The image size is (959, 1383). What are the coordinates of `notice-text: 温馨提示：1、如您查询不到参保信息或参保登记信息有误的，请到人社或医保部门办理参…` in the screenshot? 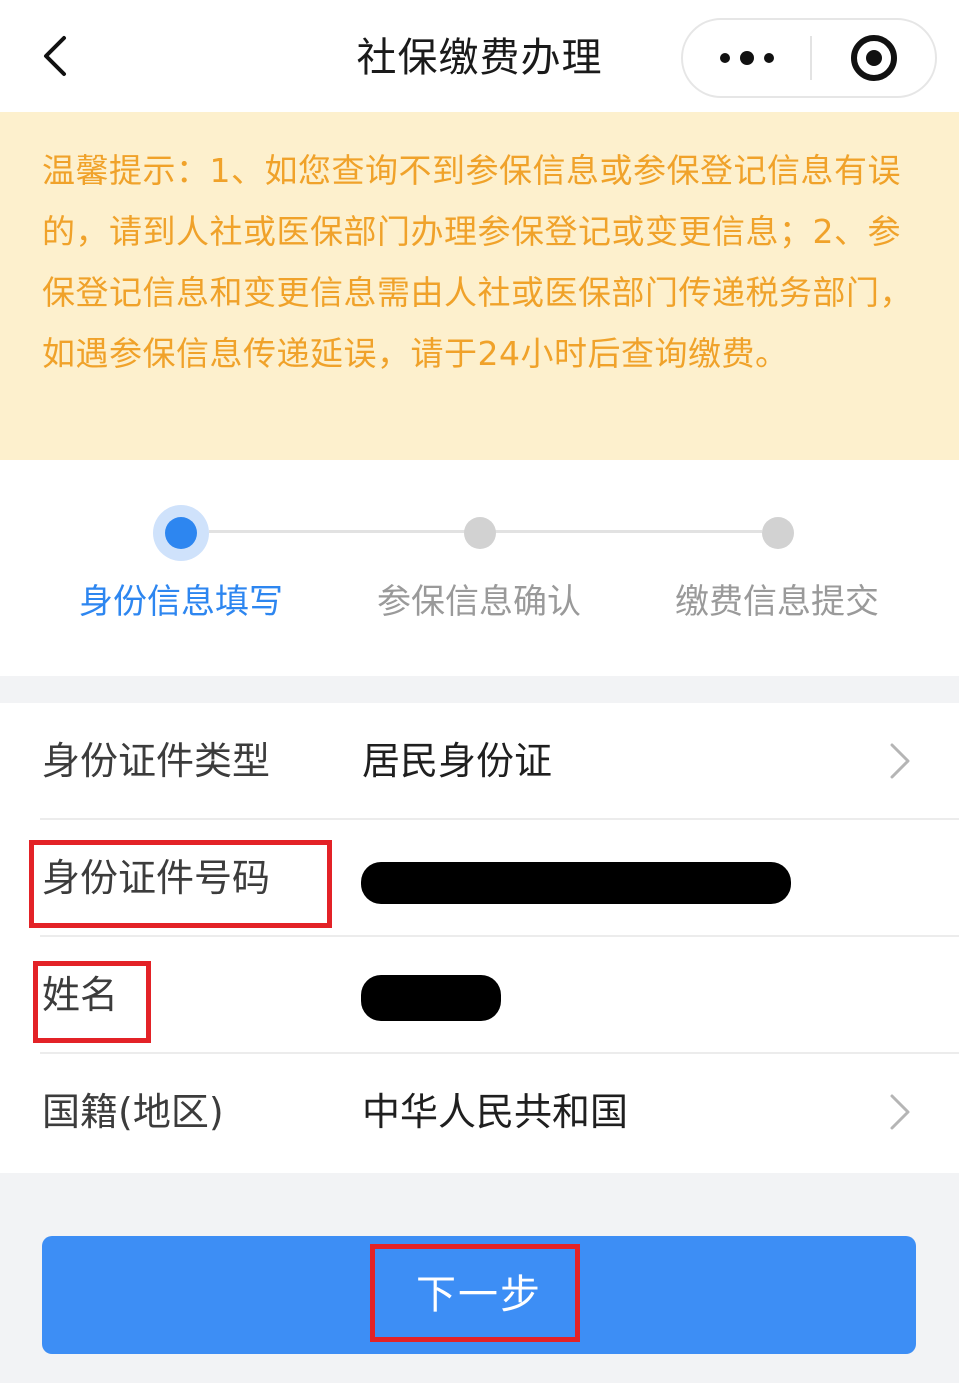 It's located at (477, 262).